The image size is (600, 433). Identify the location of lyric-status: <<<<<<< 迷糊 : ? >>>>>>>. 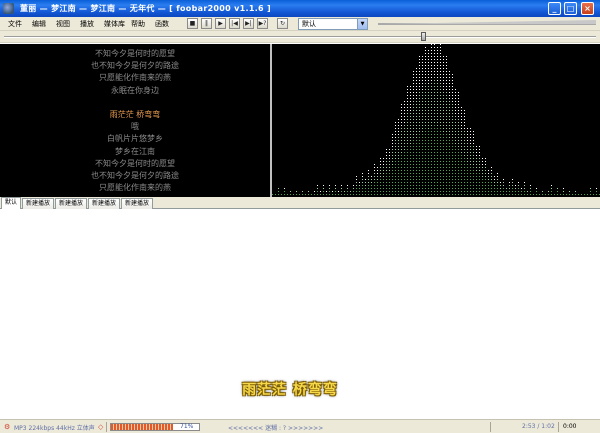
(276, 428).